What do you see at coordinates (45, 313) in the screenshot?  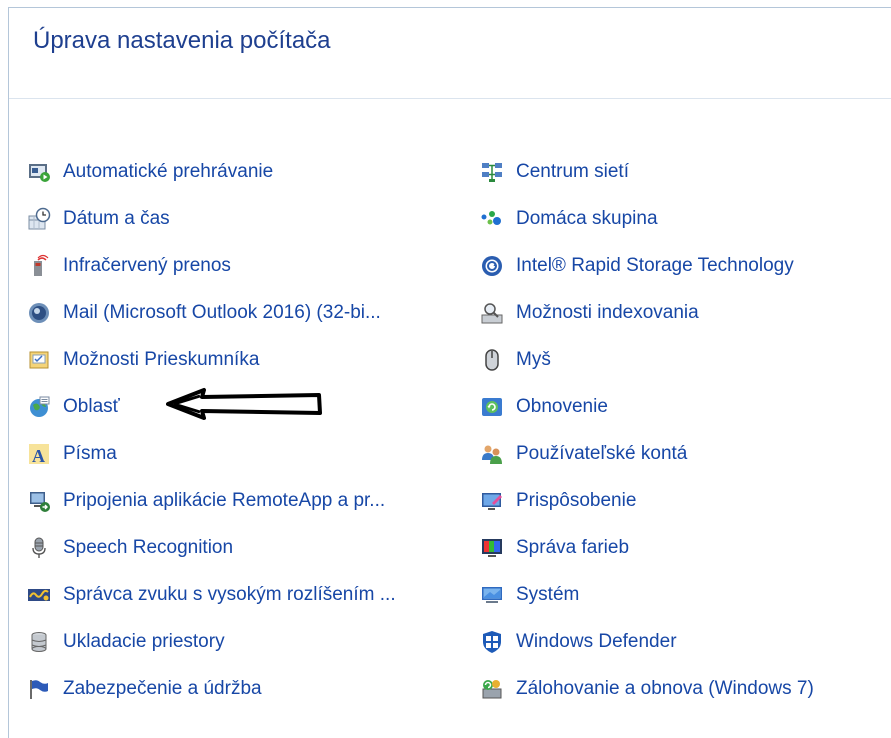 I see `mail-icon` at bounding box center [45, 313].